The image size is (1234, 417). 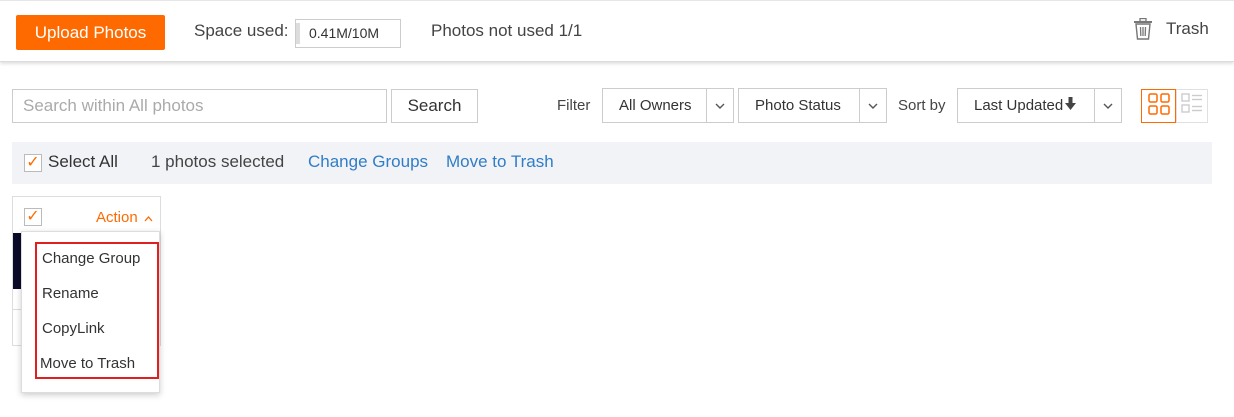 I want to click on select-all-checkbox: ✓, so click(x=33, y=163).